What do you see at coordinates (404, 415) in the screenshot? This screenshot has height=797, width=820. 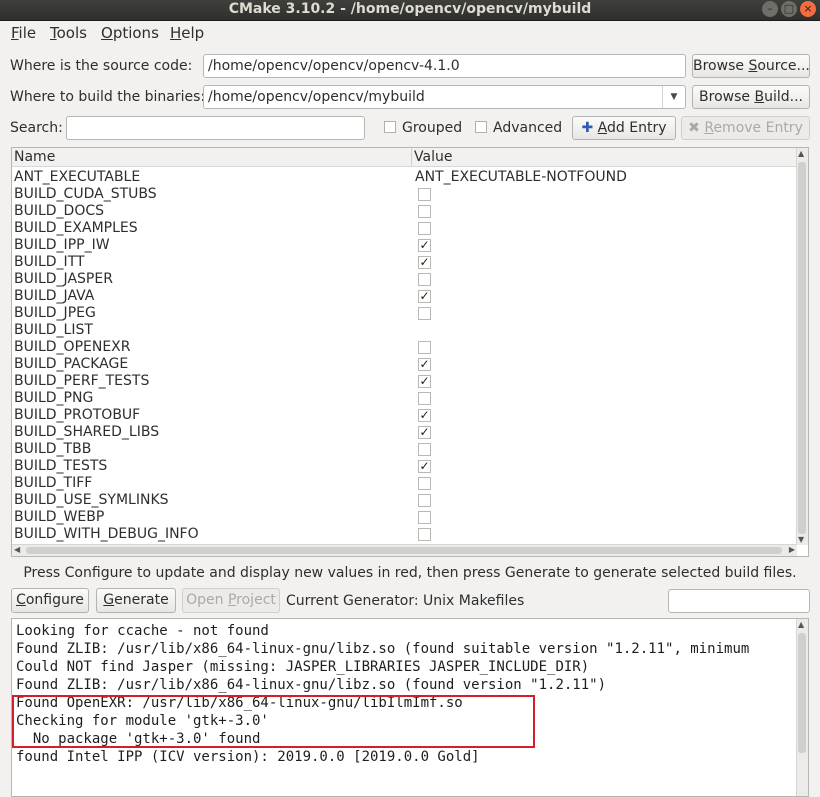 I see `table-row: BUILD_PROTOBUF ✓` at bounding box center [404, 415].